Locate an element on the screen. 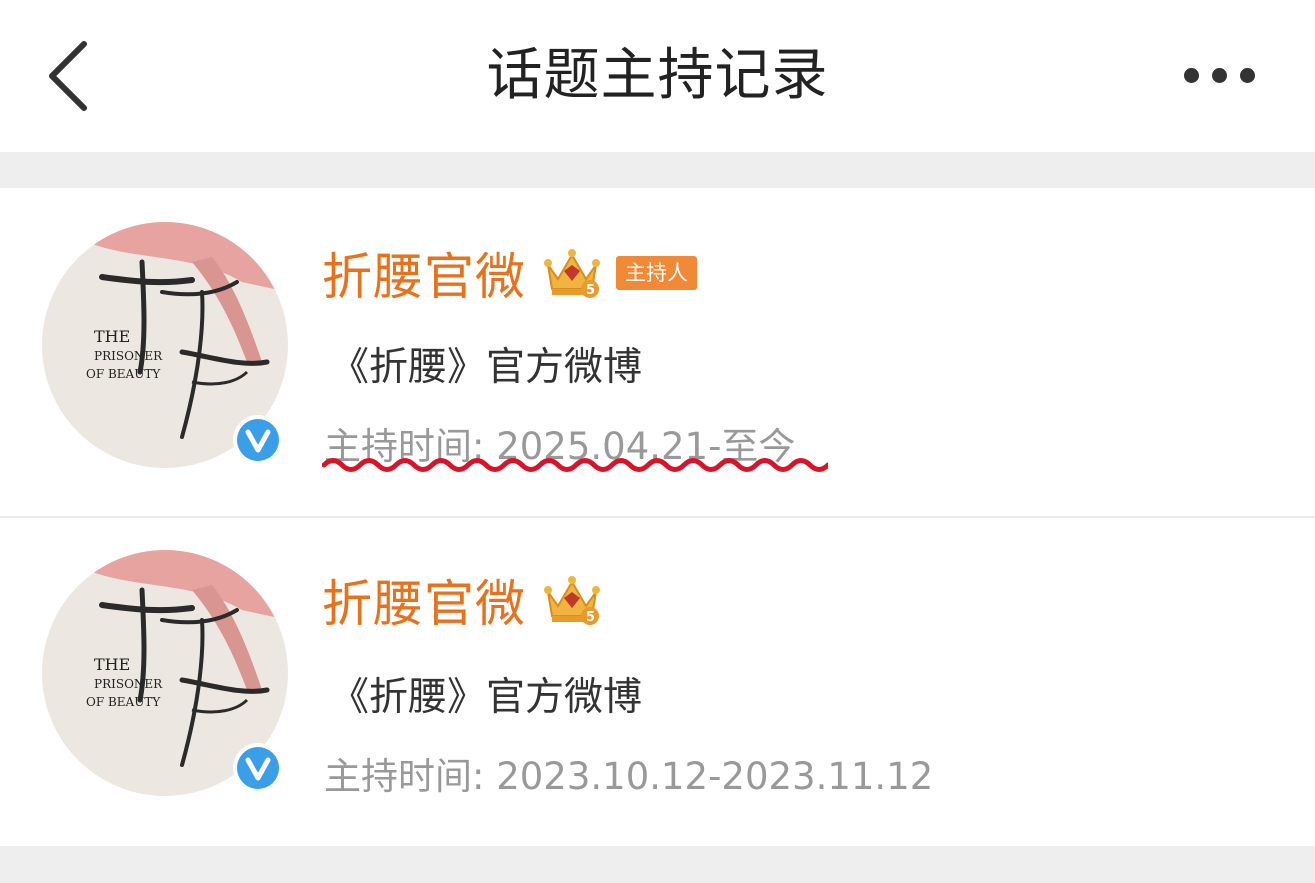  host-time: 主持时间: 2023.10.12-2023.11.12 is located at coordinates (629, 776).